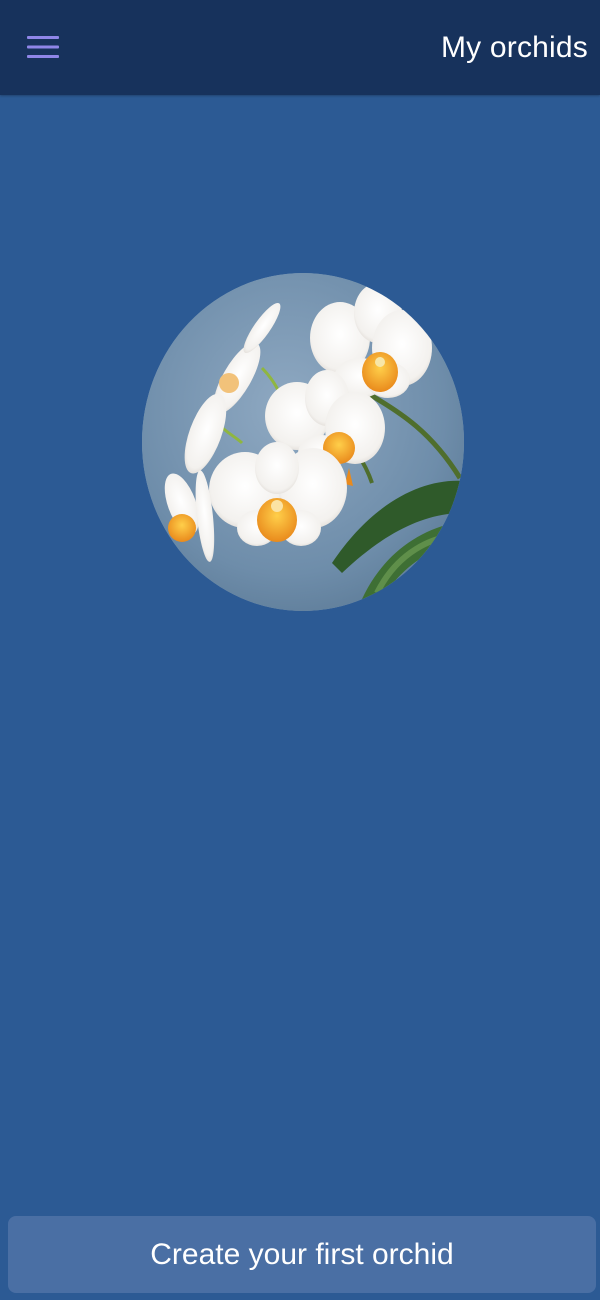 Image resolution: width=600 pixels, height=1300 pixels. What do you see at coordinates (300, 47) in the screenshot?
I see `app-bar: My orchids` at bounding box center [300, 47].